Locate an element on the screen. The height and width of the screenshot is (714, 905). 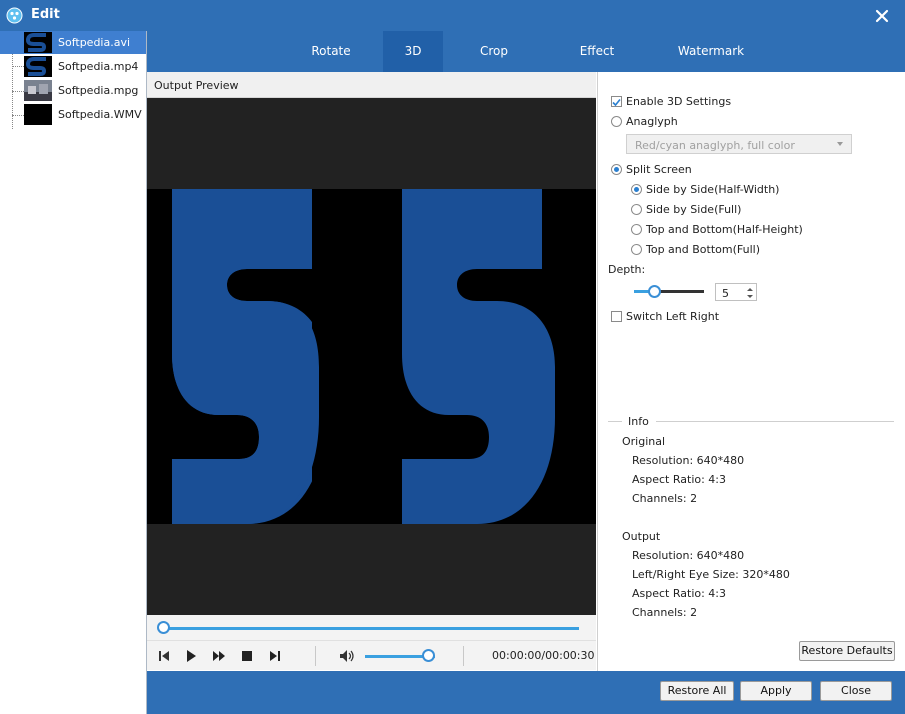
photo-thumbnail is located at coordinates (38, 90).